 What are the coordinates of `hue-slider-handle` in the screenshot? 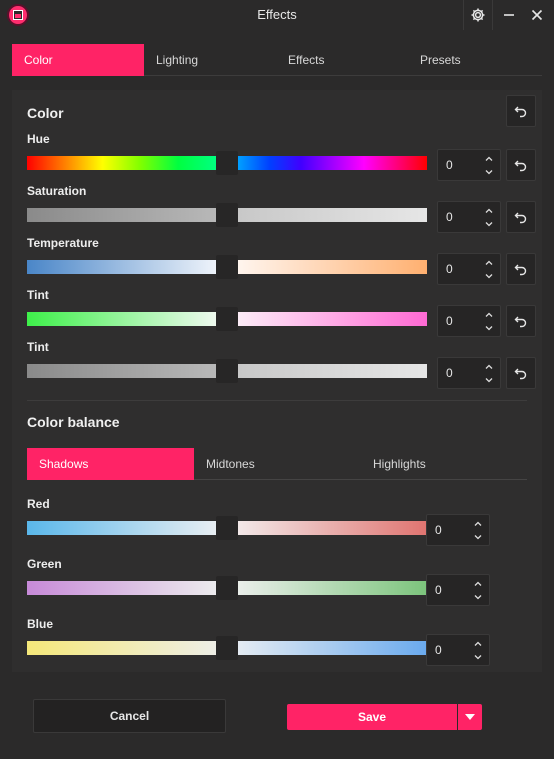 It's located at (227, 163).